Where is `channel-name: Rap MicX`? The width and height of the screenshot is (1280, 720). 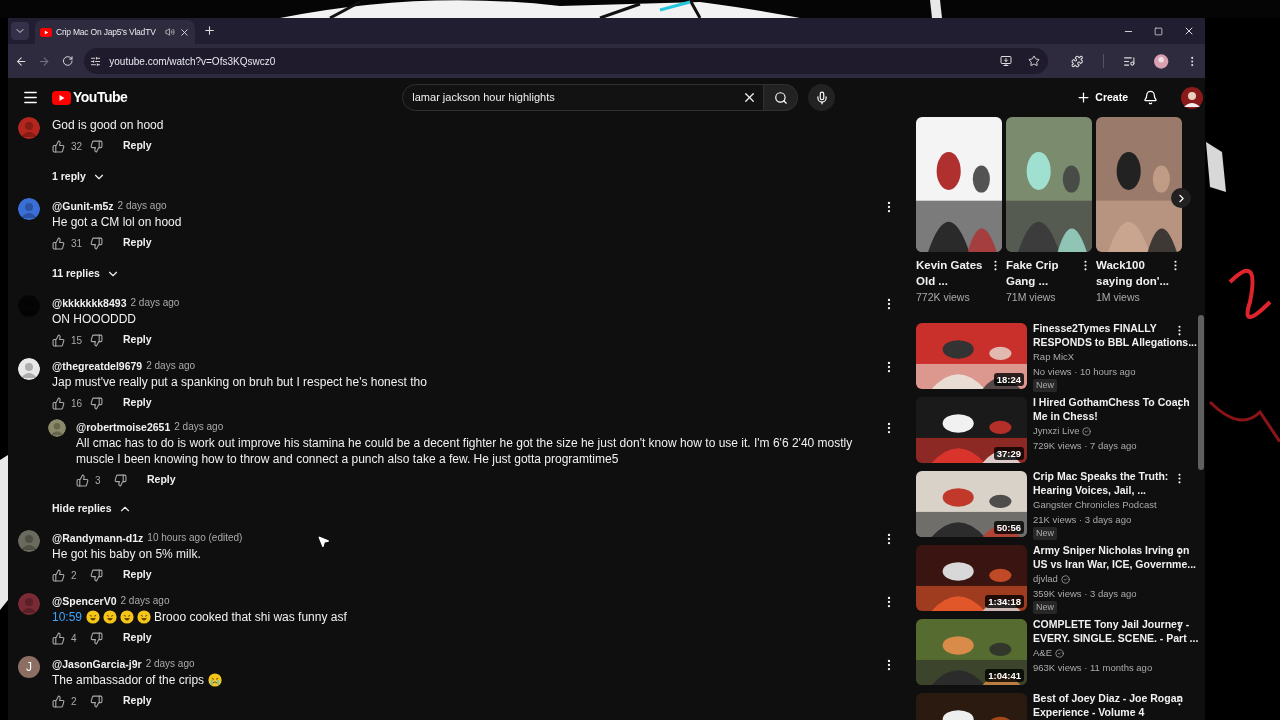
channel-name: Rap MicX is located at coordinates (1054, 357).